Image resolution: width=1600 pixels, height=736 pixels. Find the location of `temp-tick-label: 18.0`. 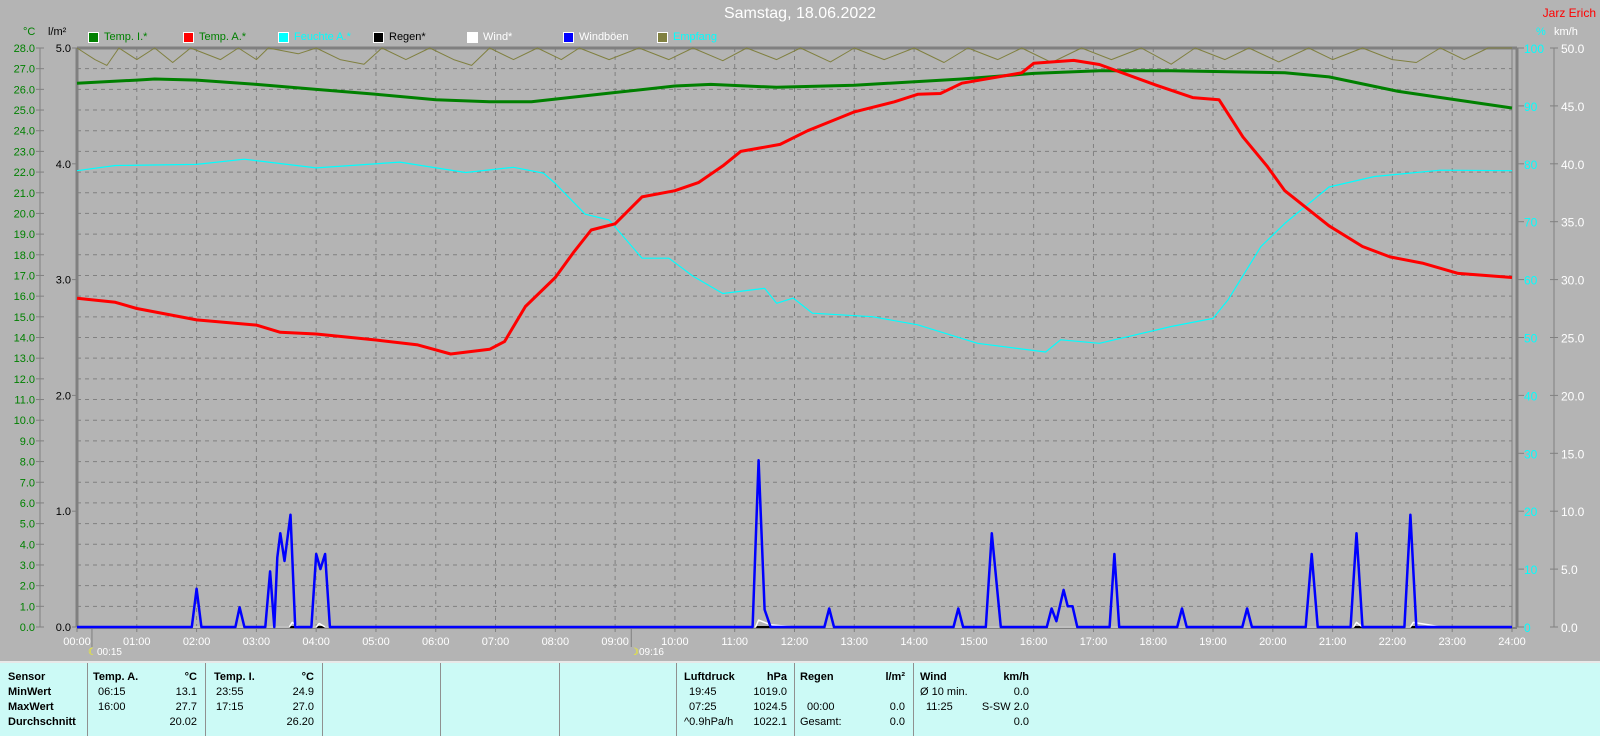

temp-tick-label: 18.0 is located at coordinates (24, 256).